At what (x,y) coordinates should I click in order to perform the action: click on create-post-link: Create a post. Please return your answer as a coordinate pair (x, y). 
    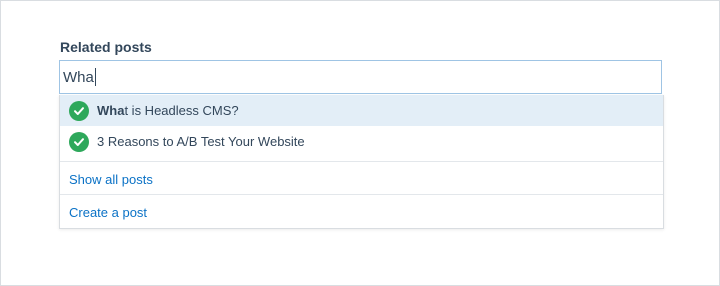
    Looking at the image, I should click on (108, 212).